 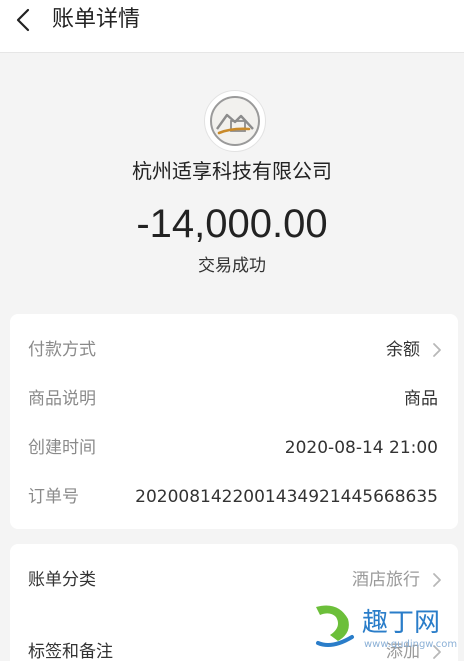 What do you see at coordinates (24, 20) in the screenshot?
I see `chevron-left-icon` at bounding box center [24, 20].